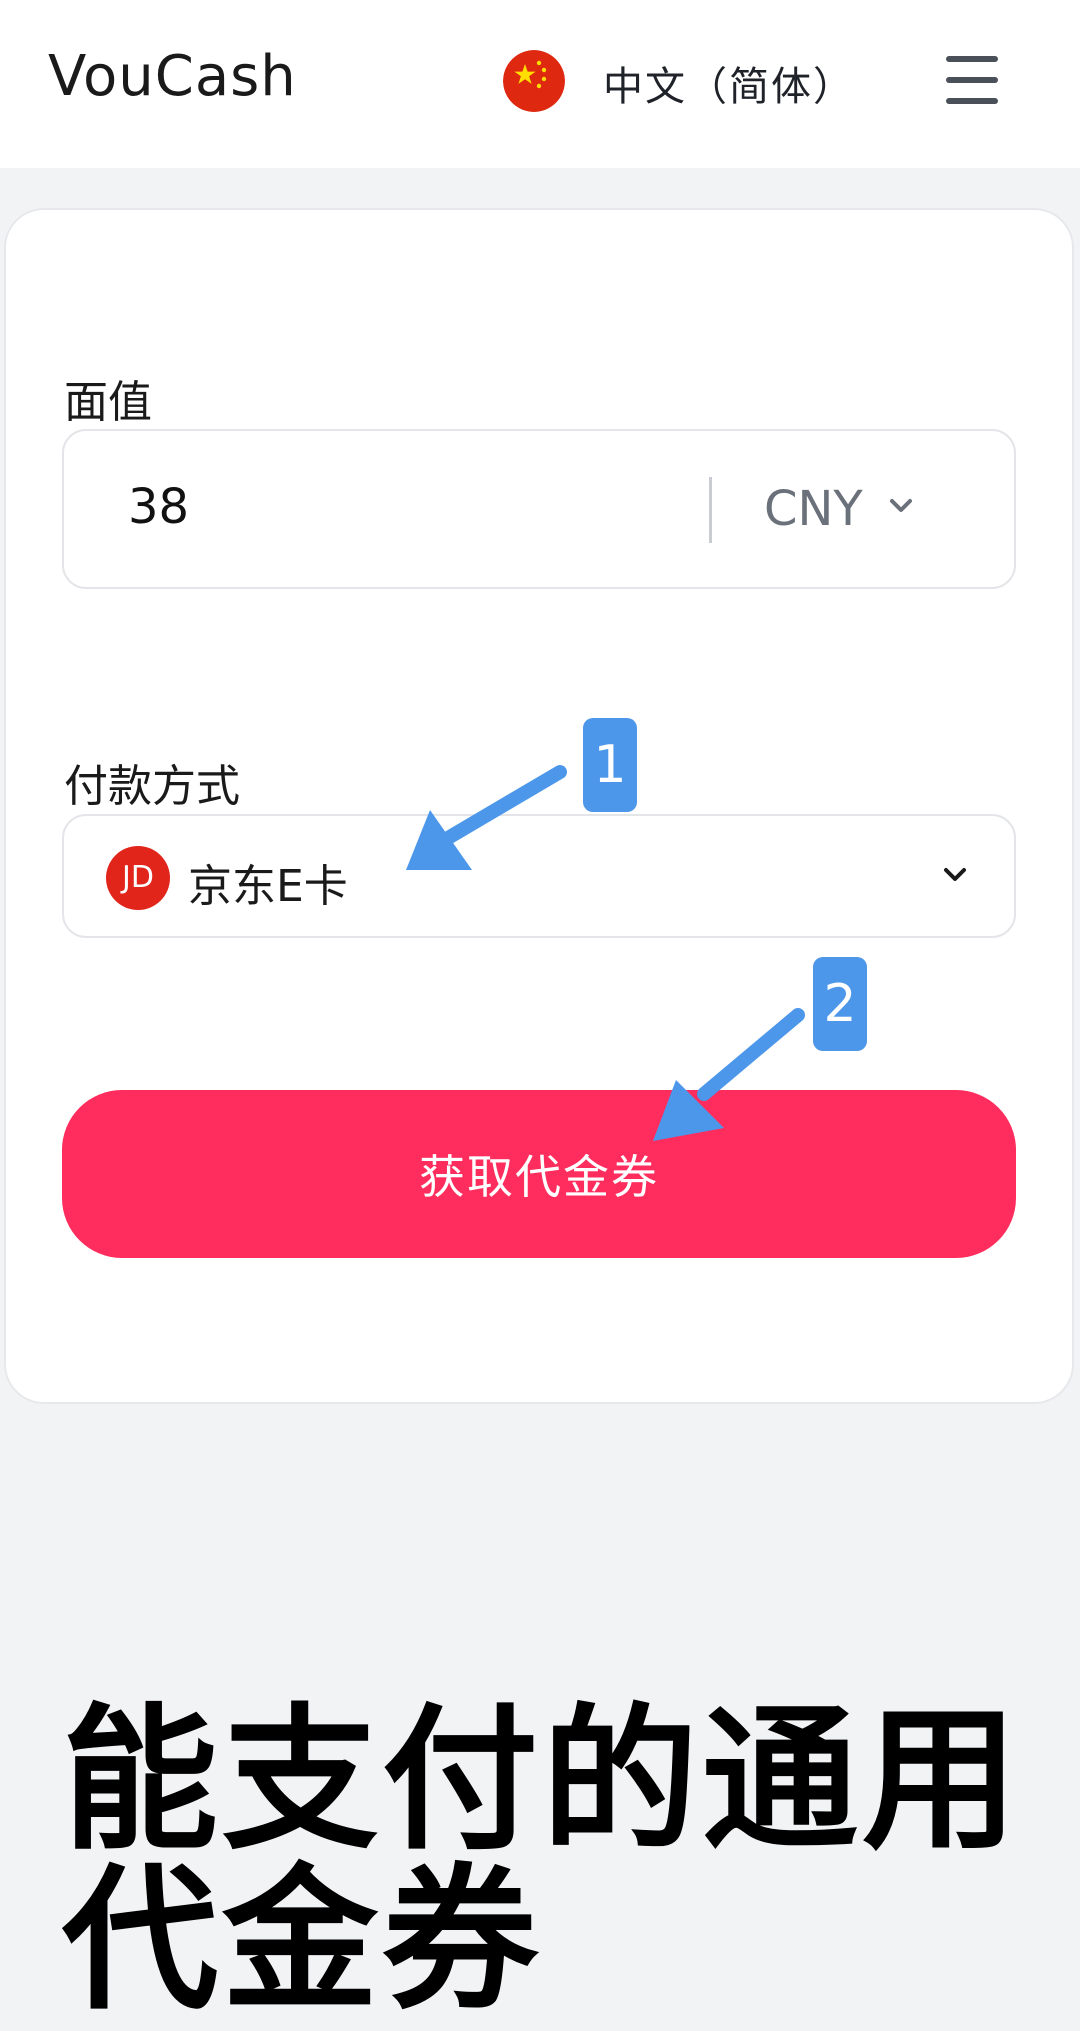 The height and width of the screenshot is (2031, 1080). I want to click on amount-input, so click(408, 507).